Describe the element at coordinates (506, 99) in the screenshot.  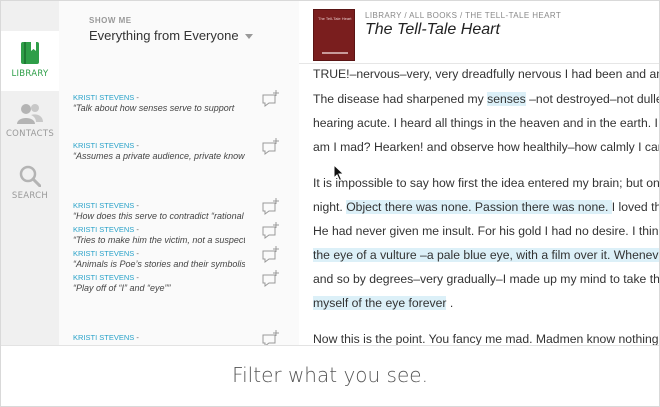
I see `highlighted-passage: senses` at that location.